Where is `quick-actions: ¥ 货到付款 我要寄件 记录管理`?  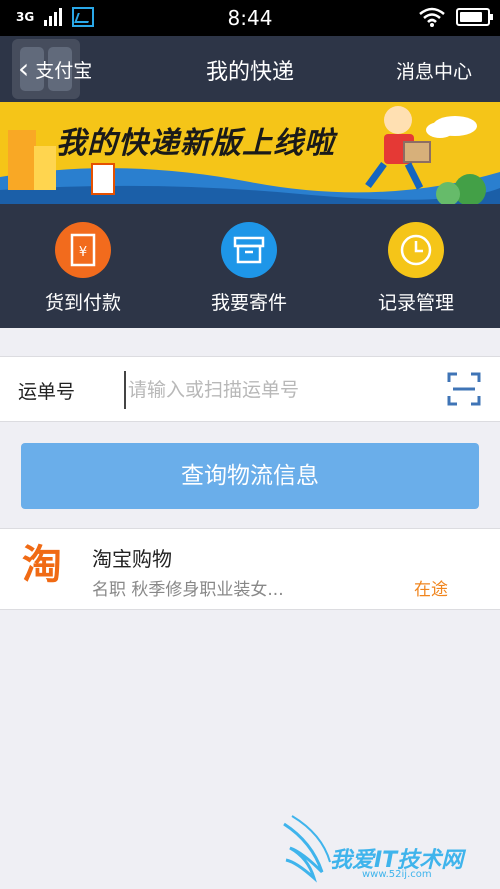
quick-actions: ¥ 货到付款 我要寄件 记录管理 is located at coordinates (250, 266).